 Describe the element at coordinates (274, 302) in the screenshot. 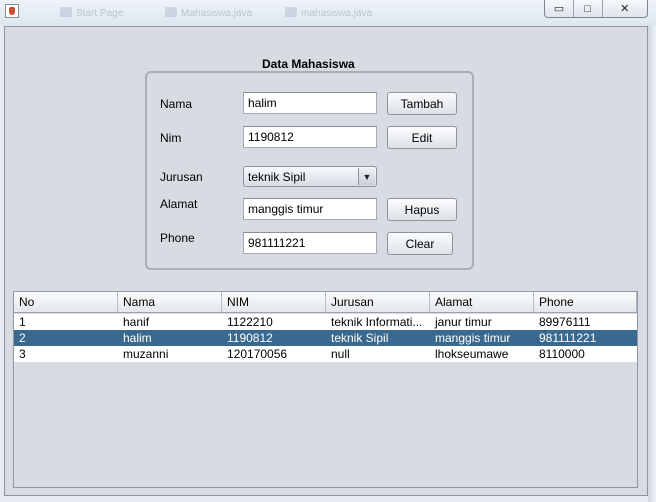

I see `column-header-nim: NIM` at that location.